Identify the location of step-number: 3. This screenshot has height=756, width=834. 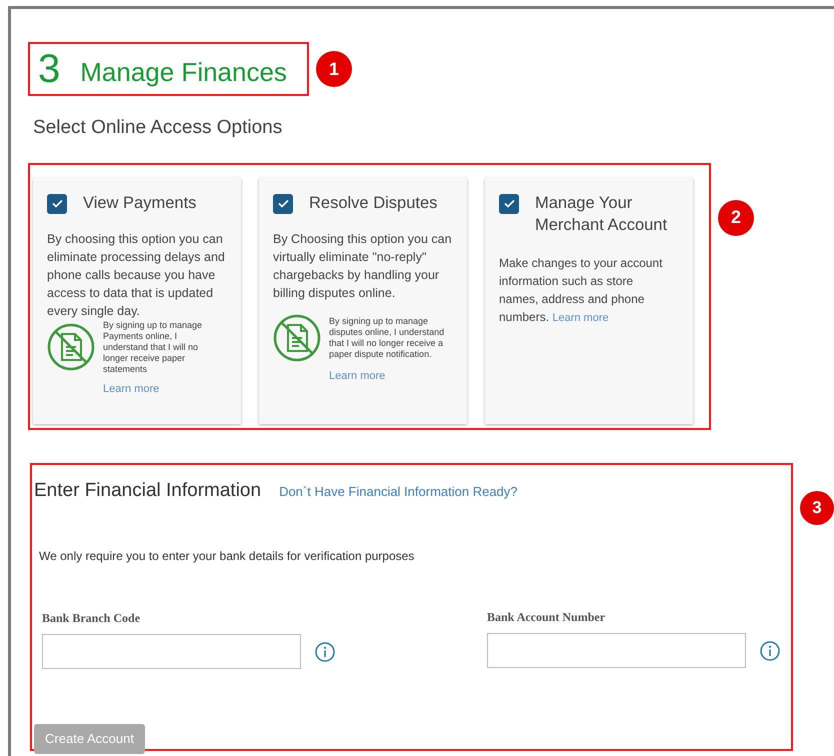
(49, 69).